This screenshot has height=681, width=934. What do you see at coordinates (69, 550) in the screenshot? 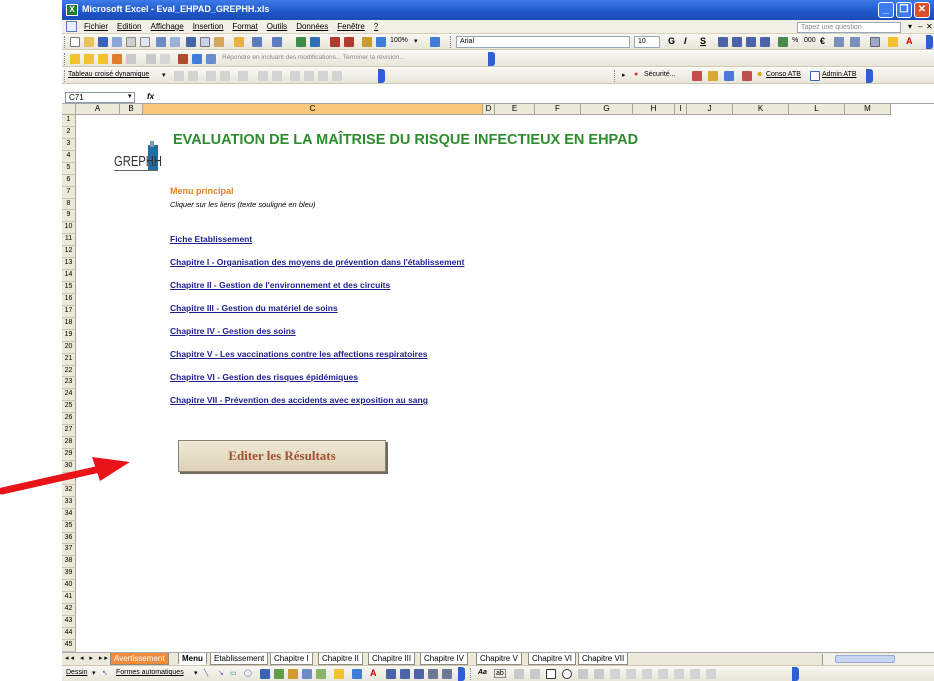
I see `row-header: 37` at bounding box center [69, 550].